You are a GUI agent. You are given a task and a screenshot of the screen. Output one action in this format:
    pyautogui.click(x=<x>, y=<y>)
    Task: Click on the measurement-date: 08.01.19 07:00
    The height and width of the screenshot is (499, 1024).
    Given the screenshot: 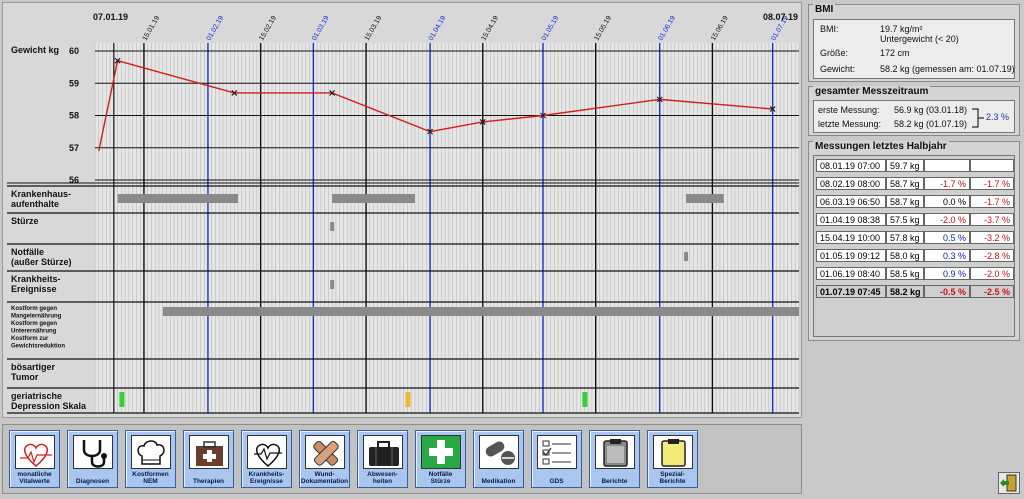 What is the action you would take?
    pyautogui.click(x=851, y=165)
    